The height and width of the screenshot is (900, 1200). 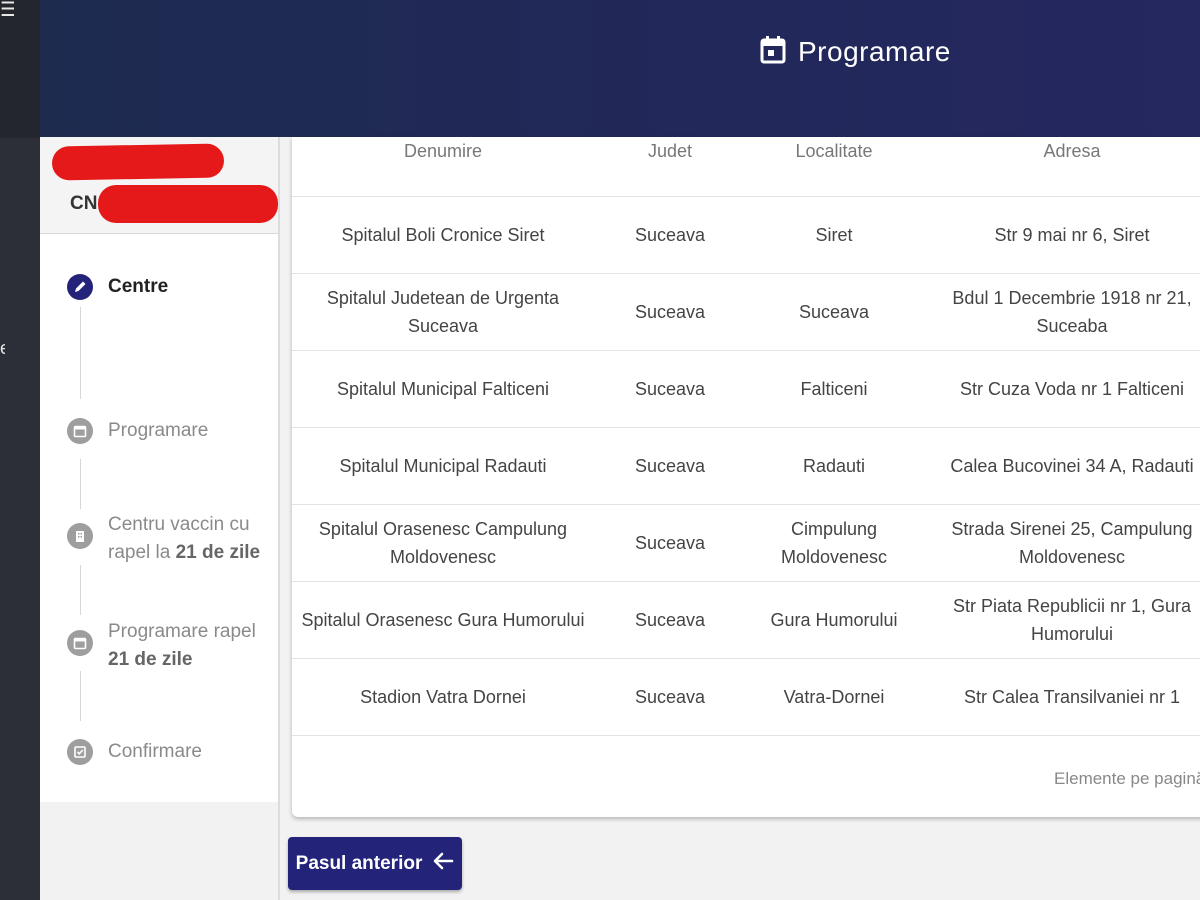 I want to click on redacted-cnp, so click(x=188, y=204).